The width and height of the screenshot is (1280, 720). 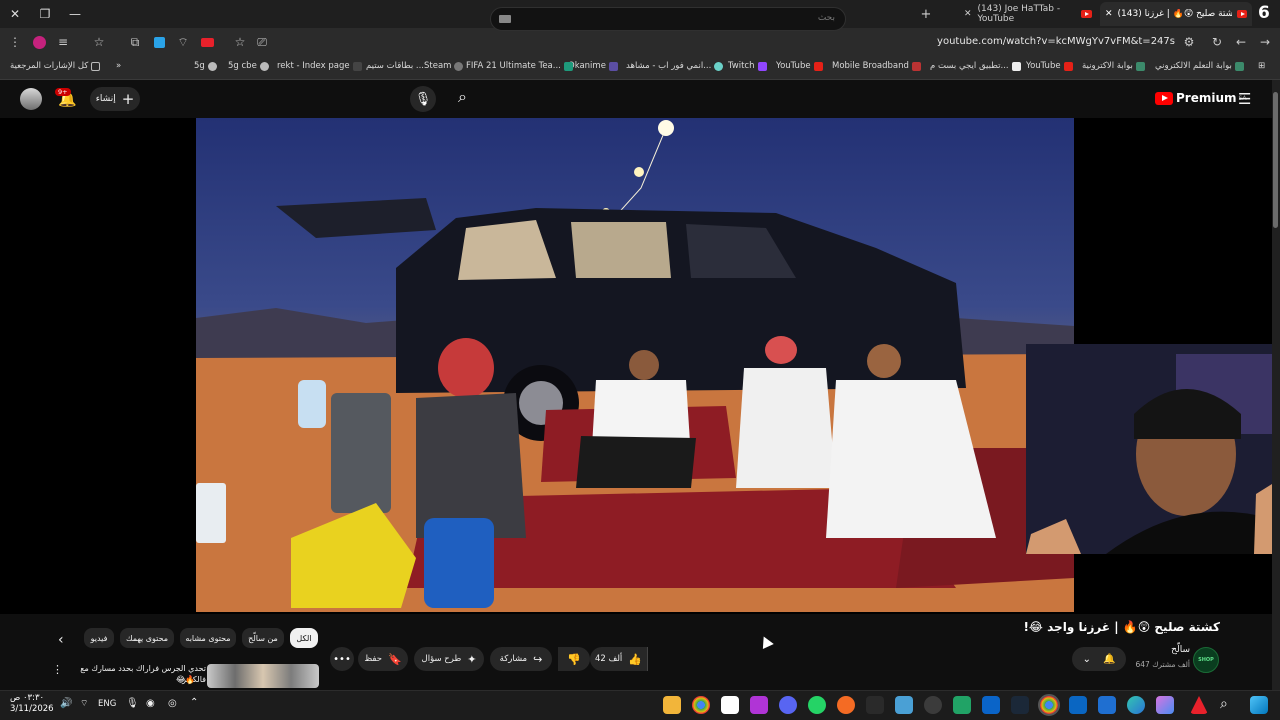 I want to click on reload-icon: ↻, so click(x=1217, y=42).